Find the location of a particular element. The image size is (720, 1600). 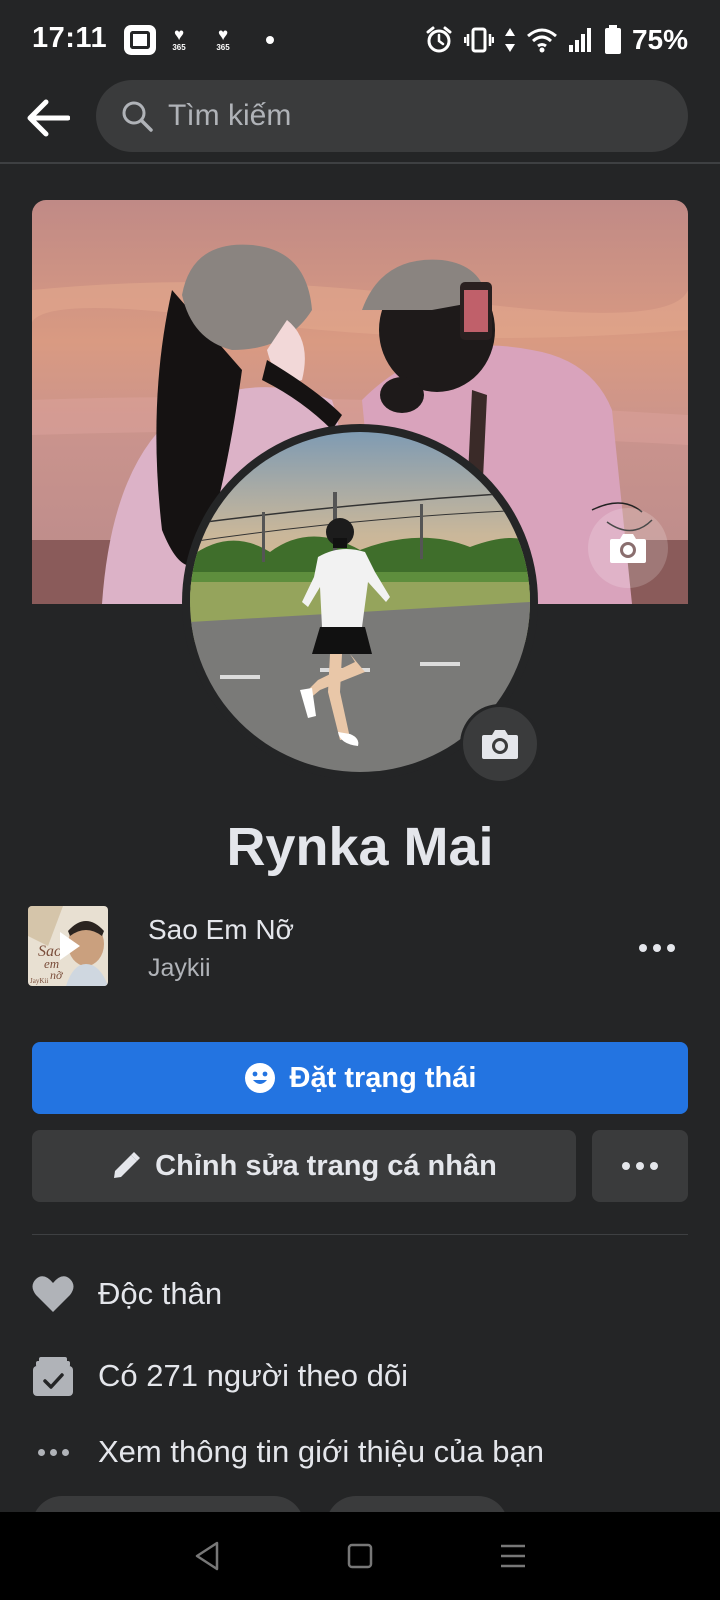

status-time: 17:11 is located at coordinates (70, 38).